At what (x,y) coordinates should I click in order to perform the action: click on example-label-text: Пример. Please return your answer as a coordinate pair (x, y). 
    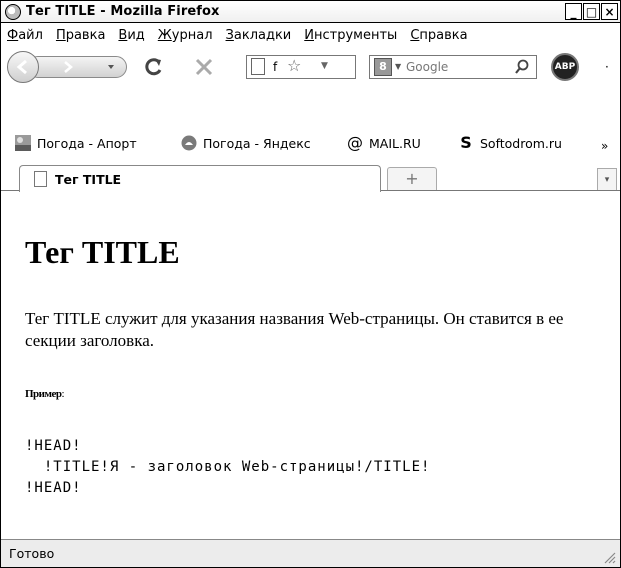
    Looking at the image, I should click on (43, 394).